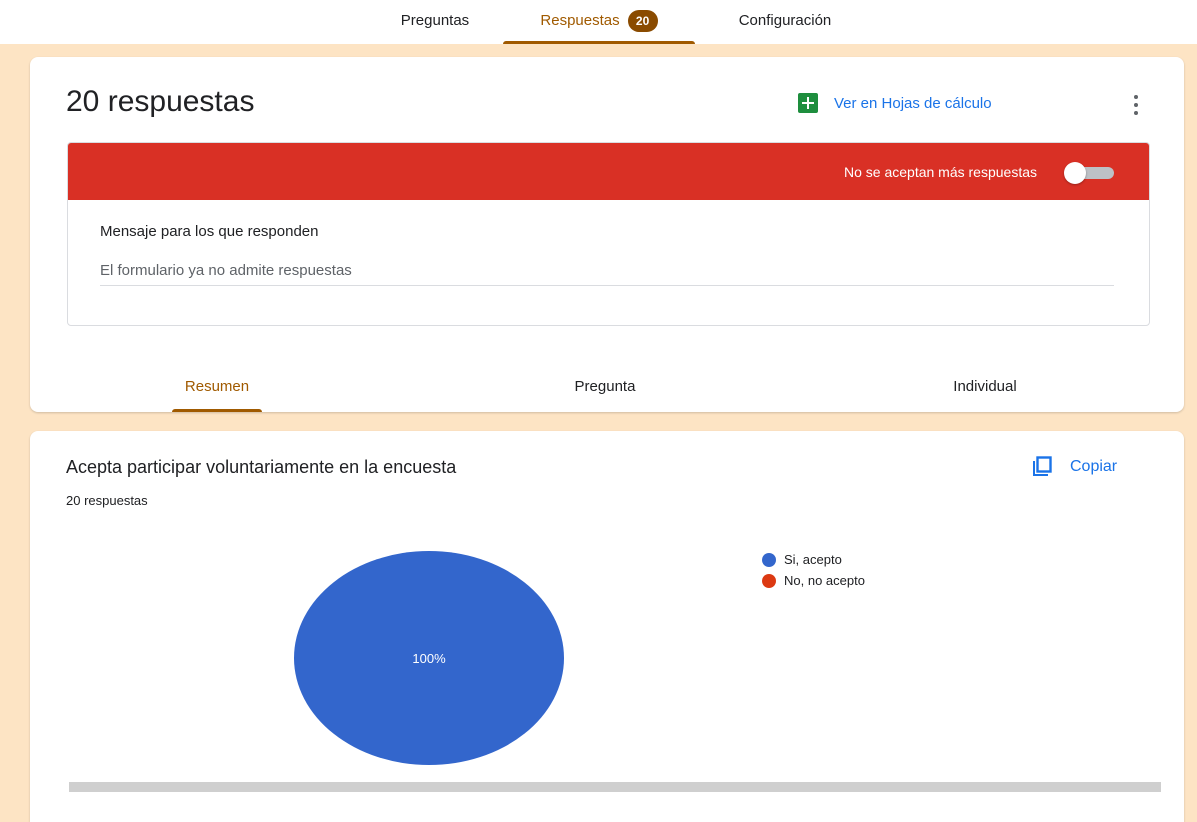 The height and width of the screenshot is (822, 1197). I want to click on accepting-responses-label: No se aceptan más respuestas, so click(940, 171).